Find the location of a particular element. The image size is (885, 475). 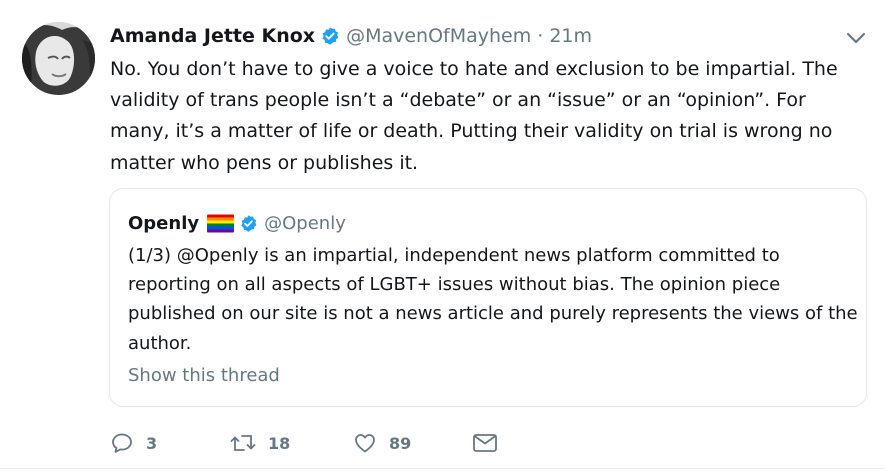

retweet-icon is located at coordinates (243, 443).